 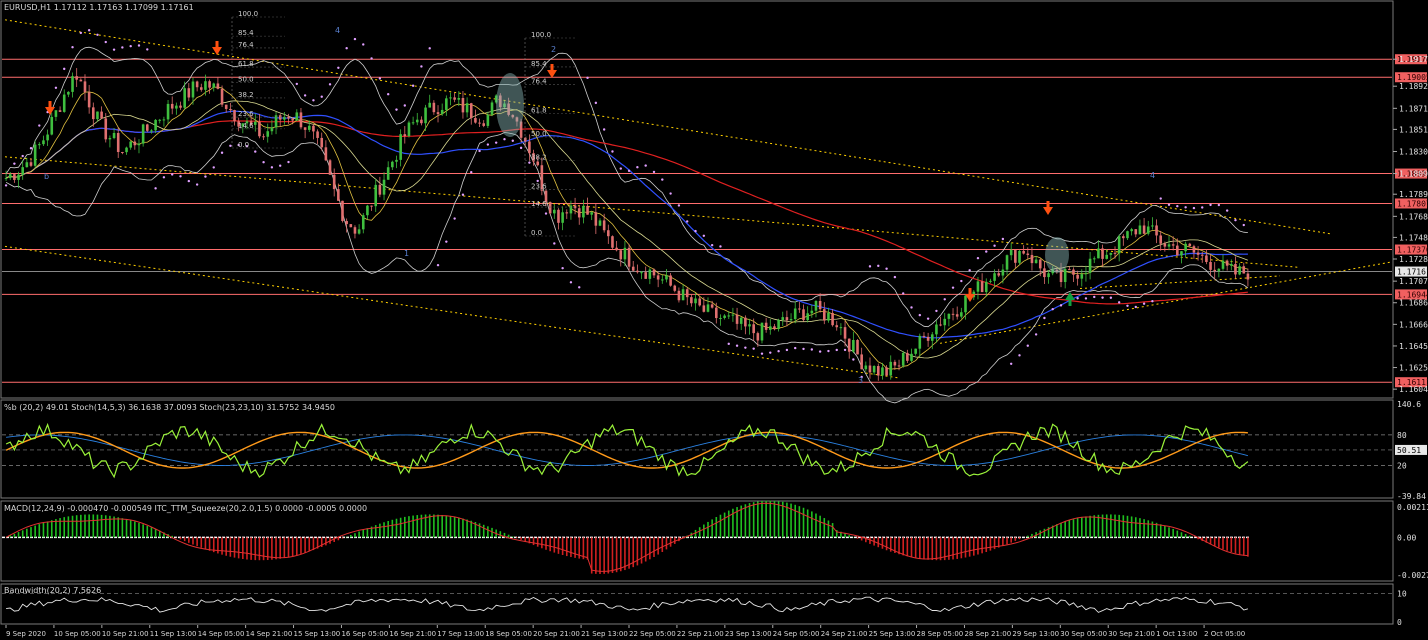 What do you see at coordinates (1413, 59) in the screenshot?
I see `price-tick-label: 1.19176` at bounding box center [1413, 59].